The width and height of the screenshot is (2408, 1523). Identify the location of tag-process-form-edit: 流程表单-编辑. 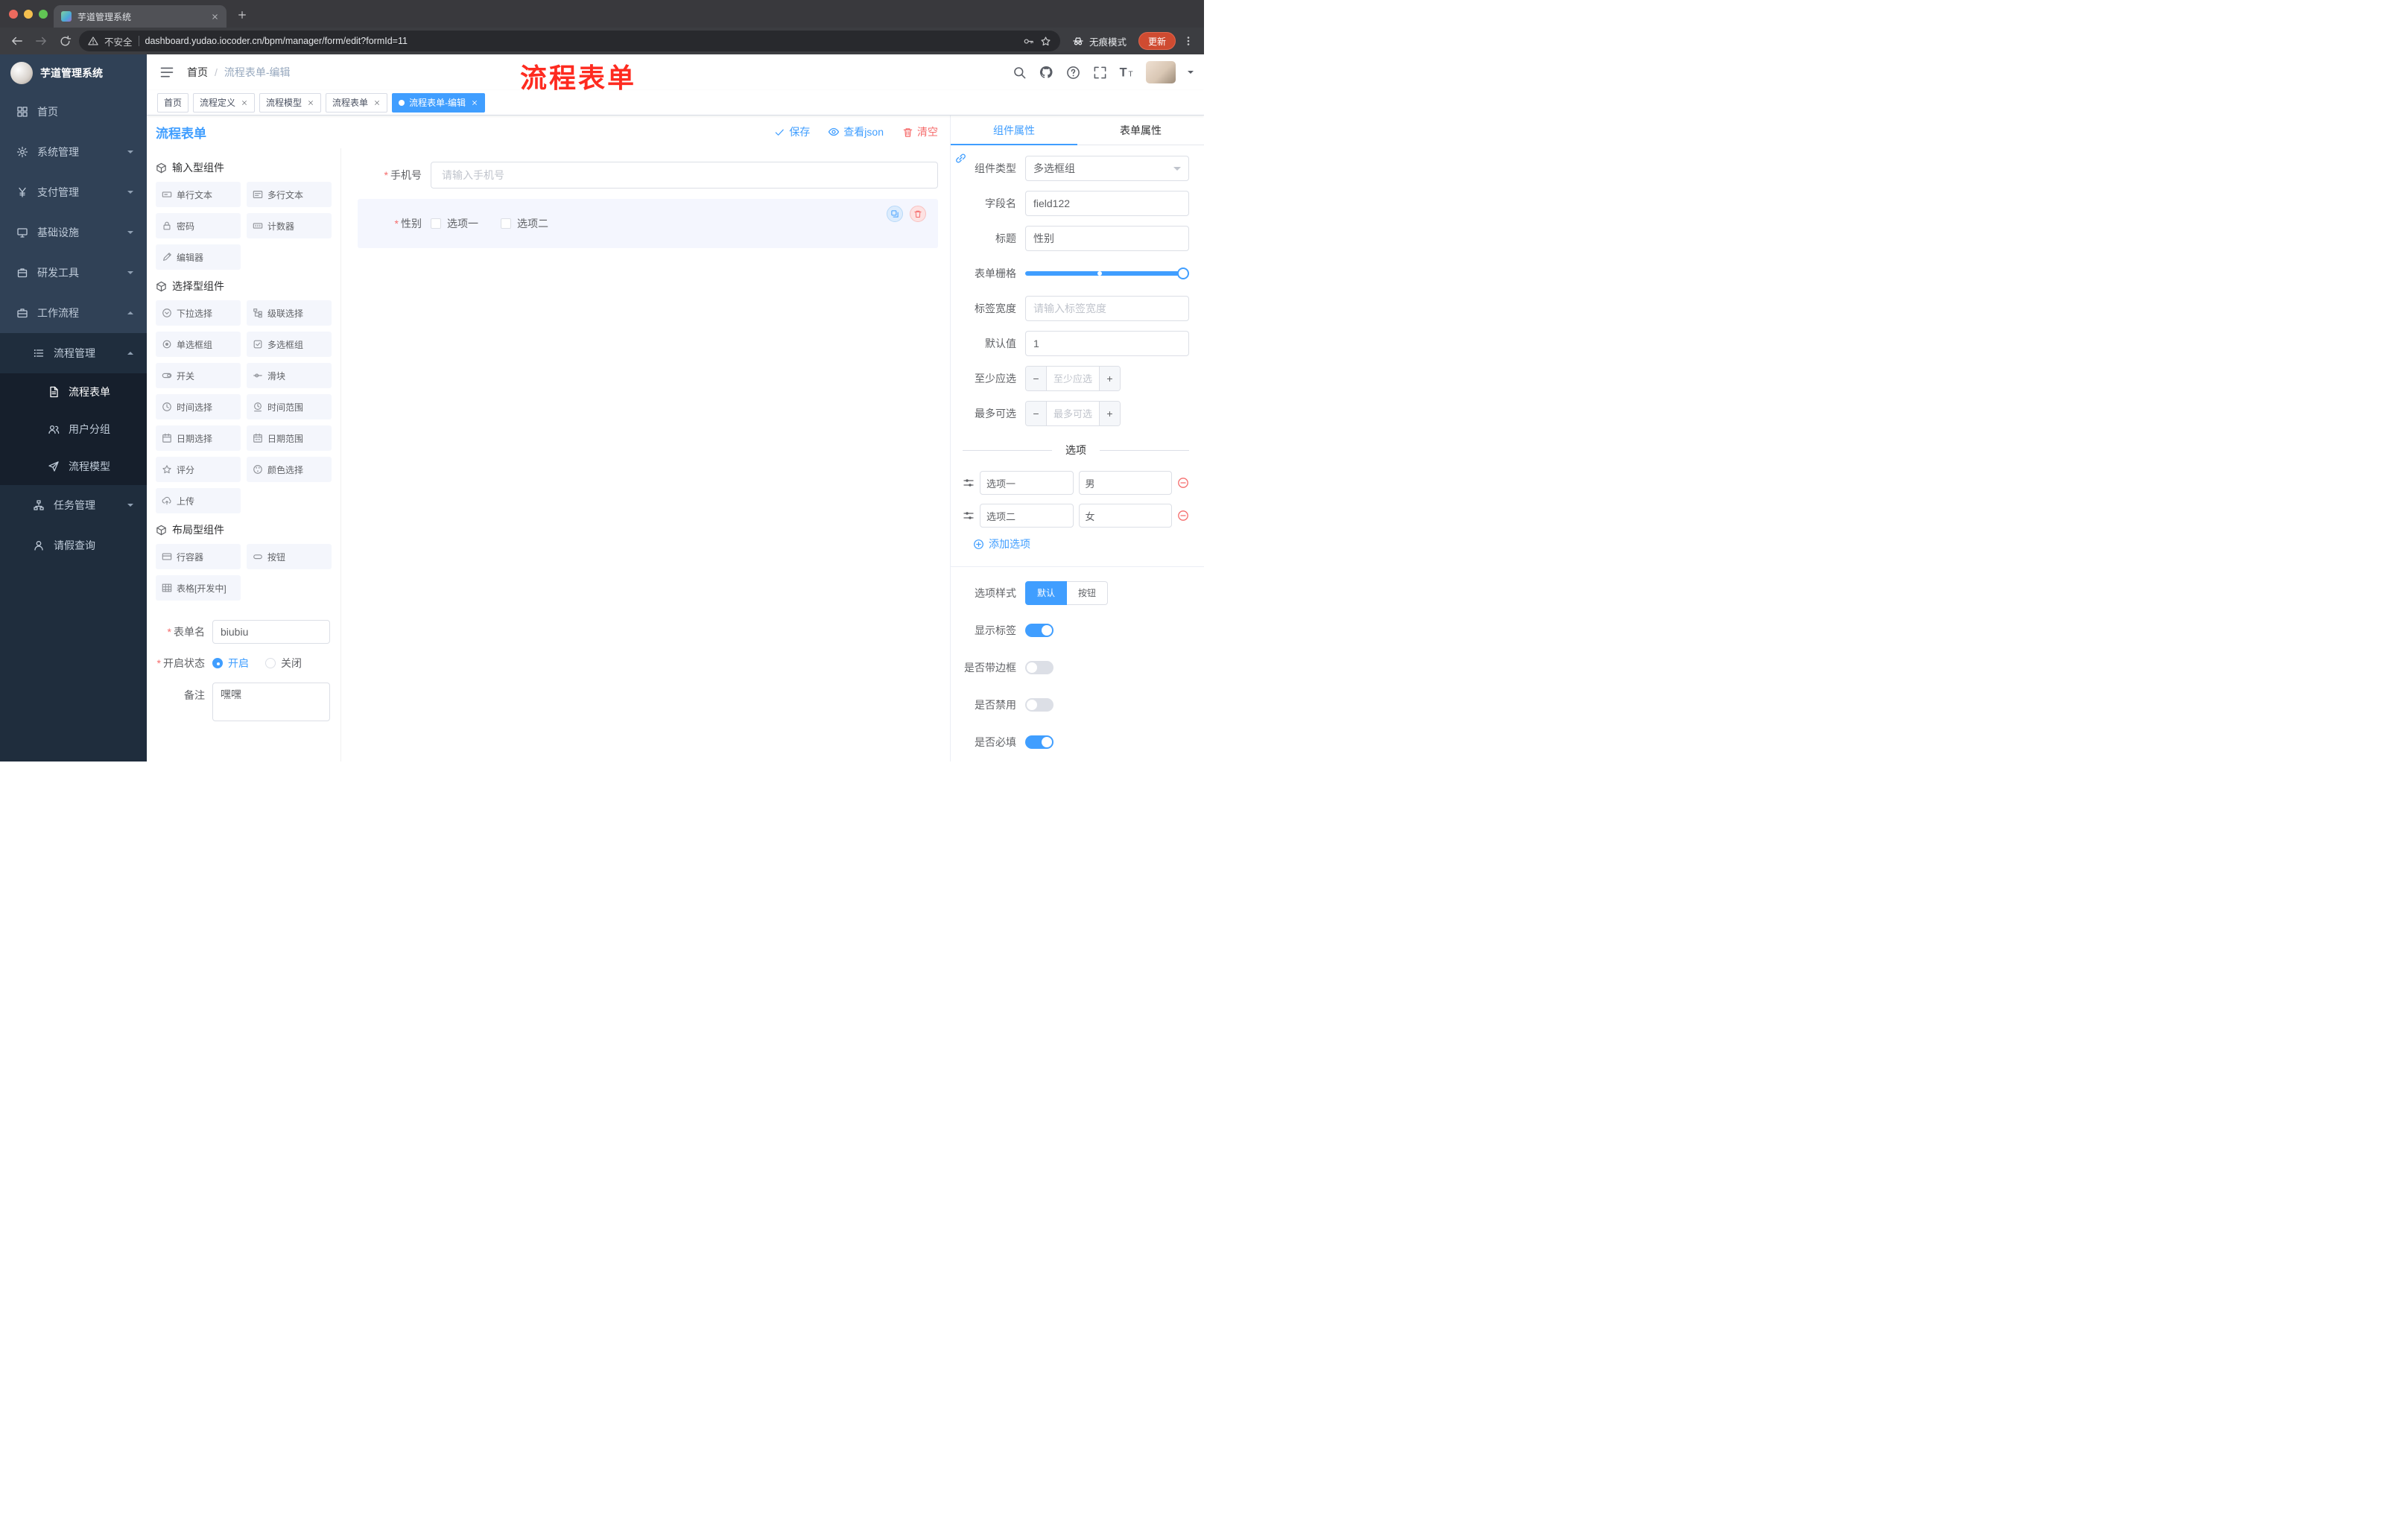
(439, 102).